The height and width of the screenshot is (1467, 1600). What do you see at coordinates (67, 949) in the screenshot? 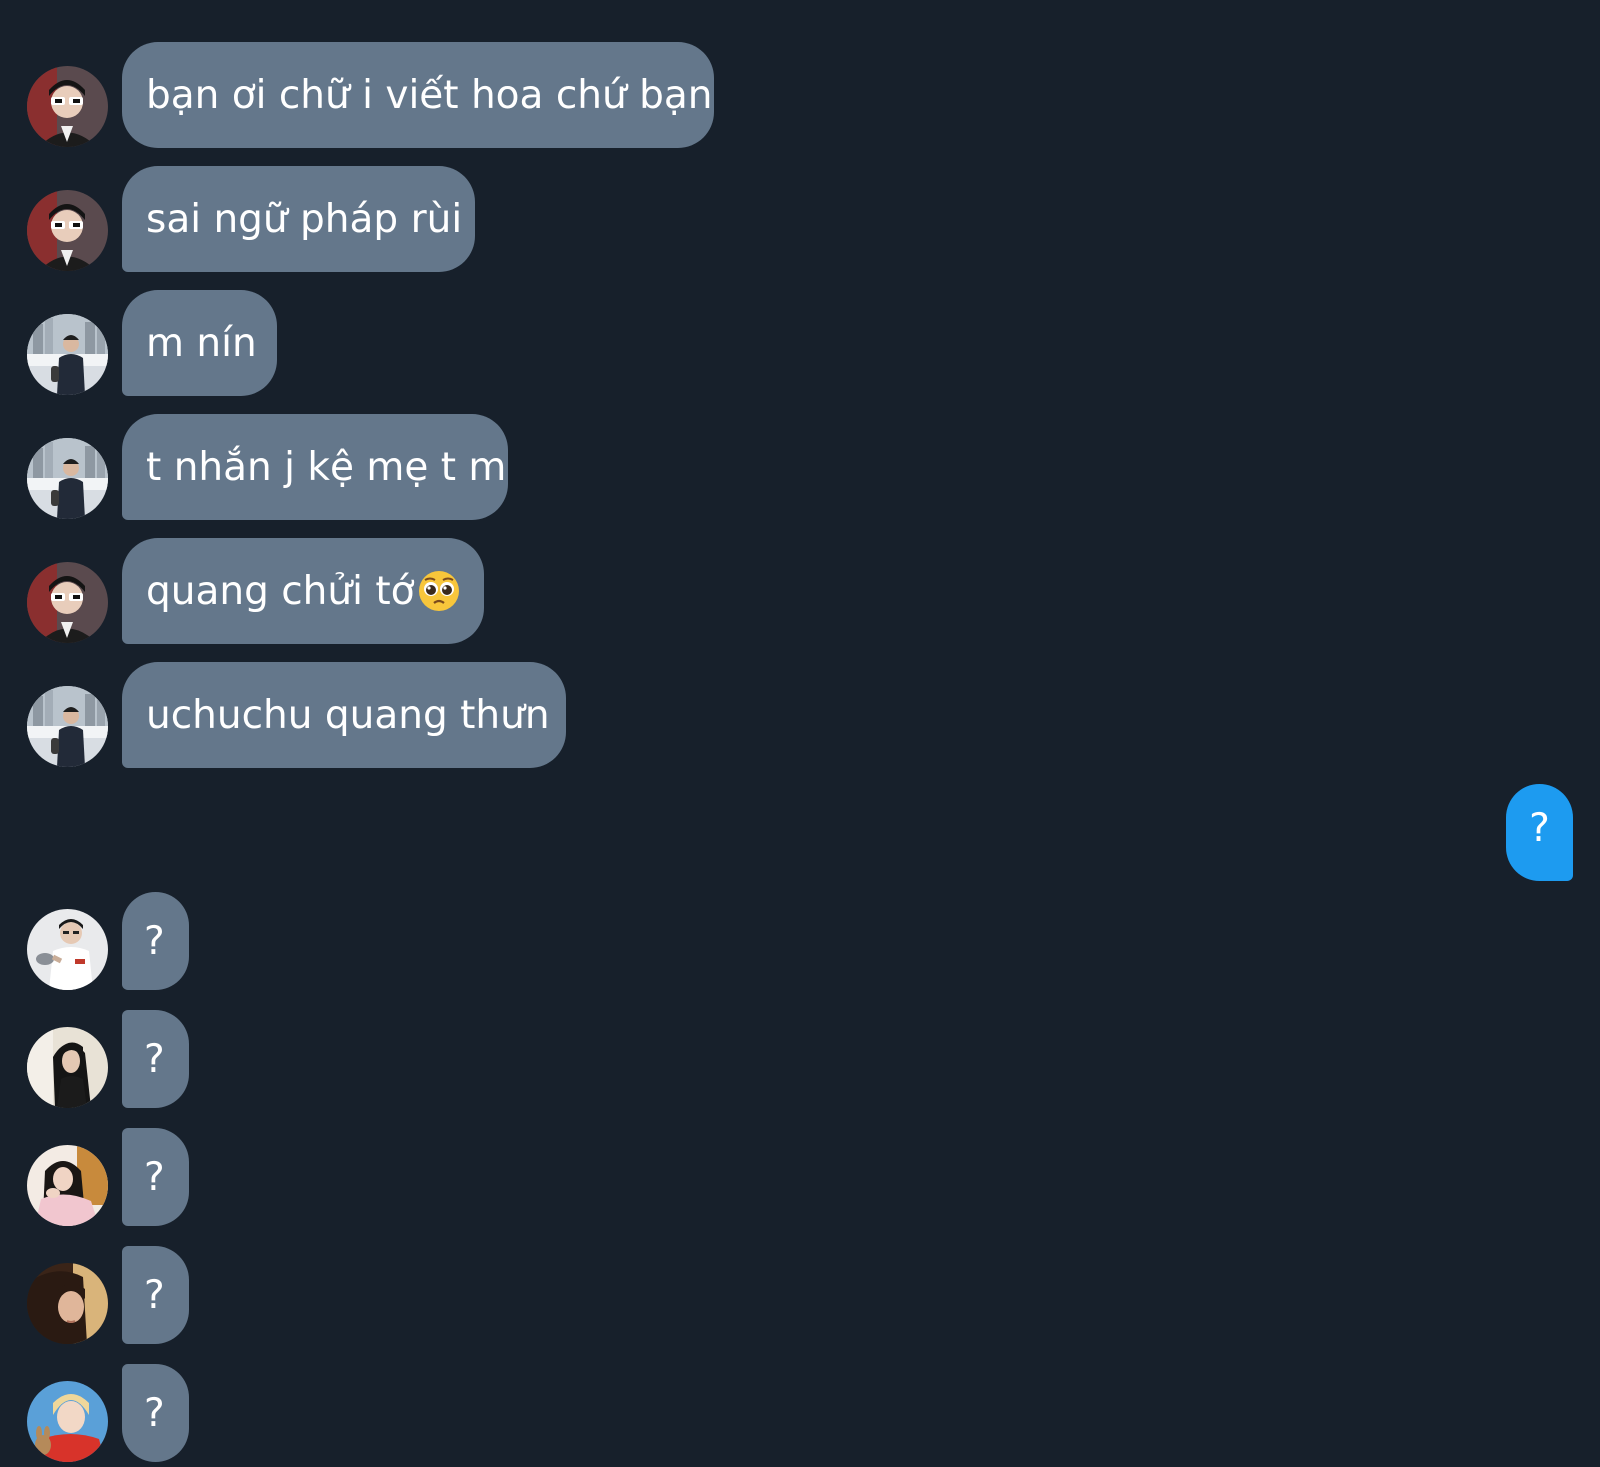
I see `avatar-white-shirt-man` at bounding box center [67, 949].